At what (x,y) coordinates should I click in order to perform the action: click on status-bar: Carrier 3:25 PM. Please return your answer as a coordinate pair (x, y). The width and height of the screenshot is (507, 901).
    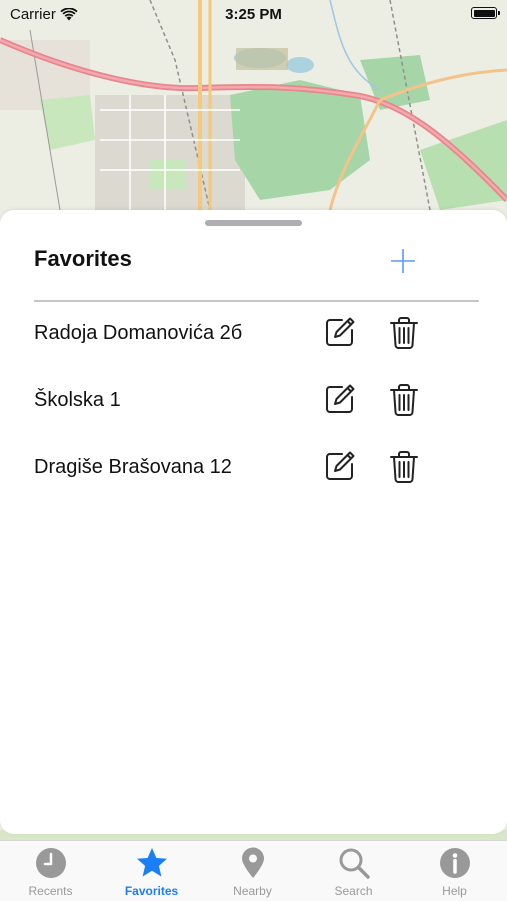
    Looking at the image, I should click on (253, 14).